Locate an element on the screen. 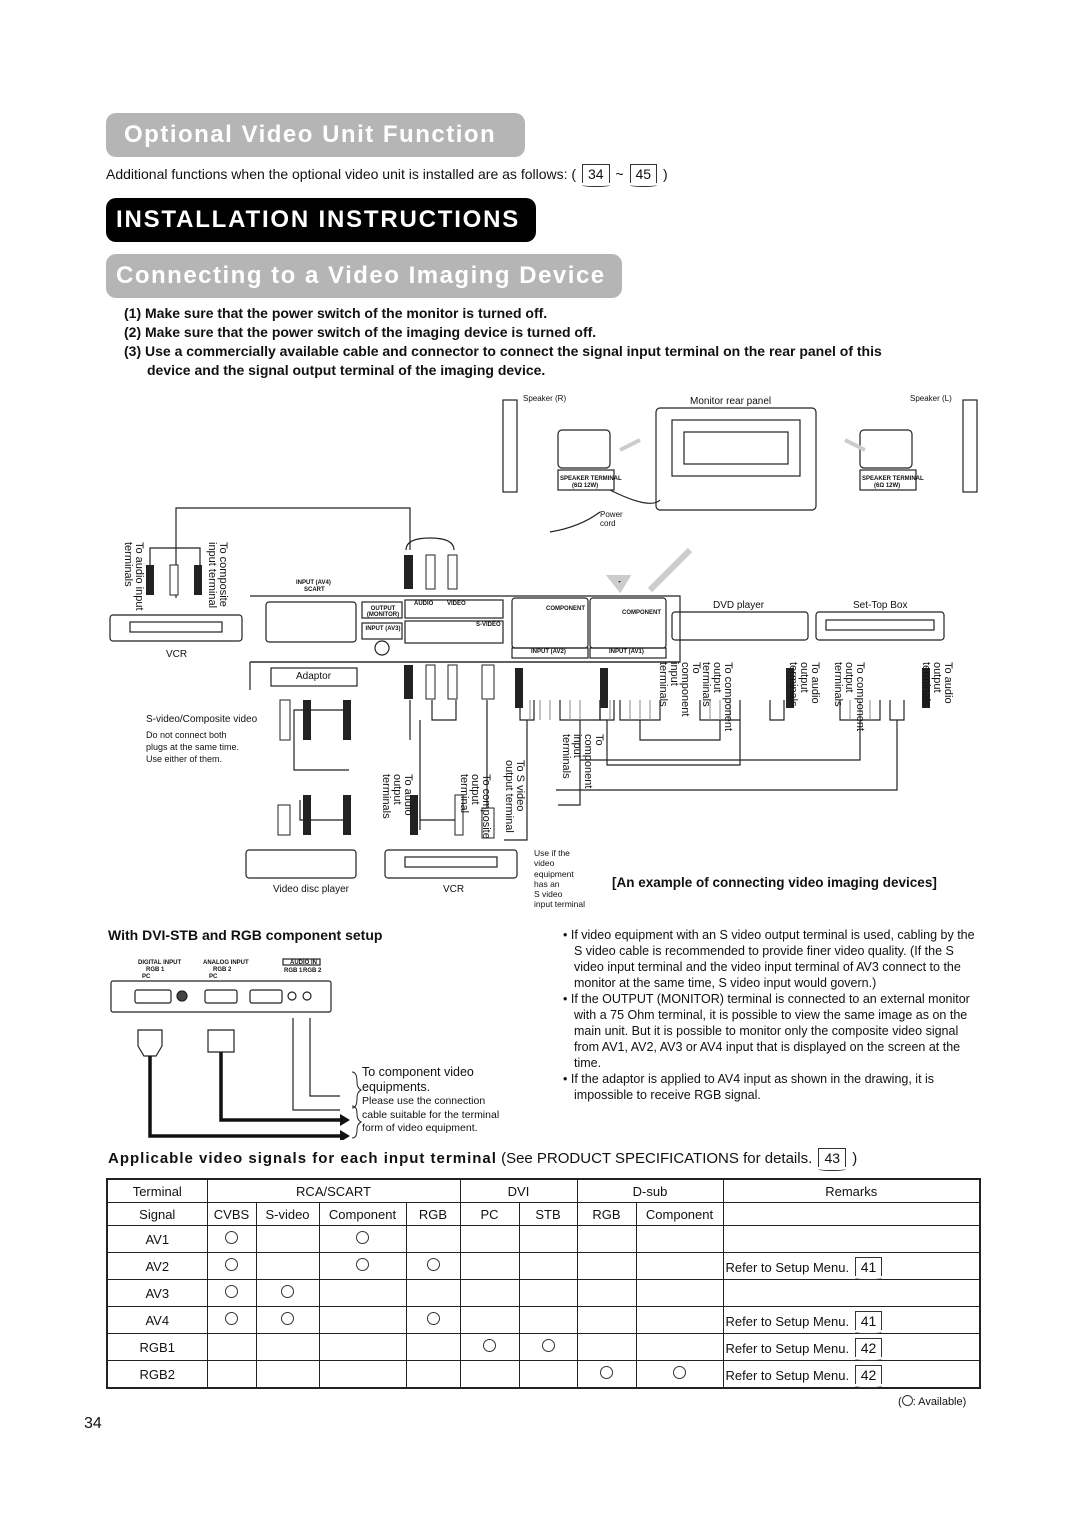 This screenshot has height=1528, width=1080. vcr-bottom-label: VCR is located at coordinates (454, 889).